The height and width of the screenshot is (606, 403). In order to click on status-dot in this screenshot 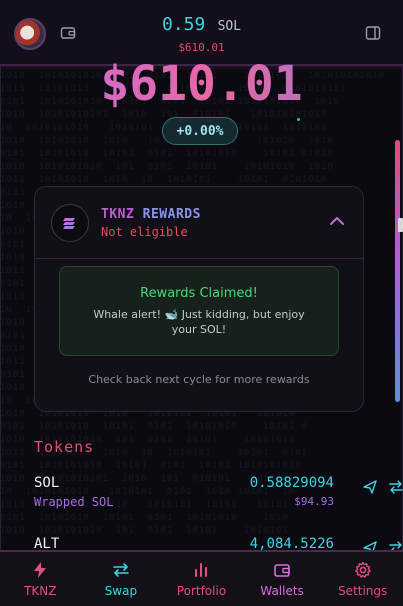, I will do `click(298, 119)`.